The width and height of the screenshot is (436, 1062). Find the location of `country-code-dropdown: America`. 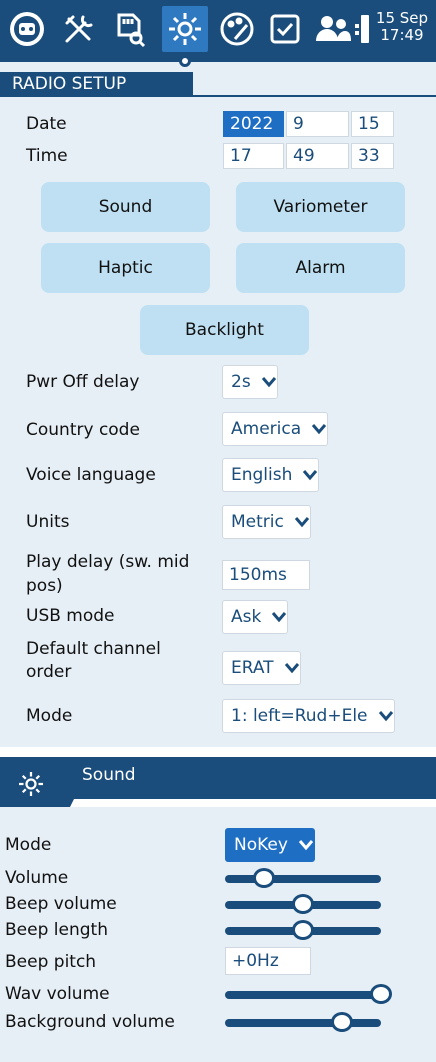

country-code-dropdown: America is located at coordinates (275, 429).